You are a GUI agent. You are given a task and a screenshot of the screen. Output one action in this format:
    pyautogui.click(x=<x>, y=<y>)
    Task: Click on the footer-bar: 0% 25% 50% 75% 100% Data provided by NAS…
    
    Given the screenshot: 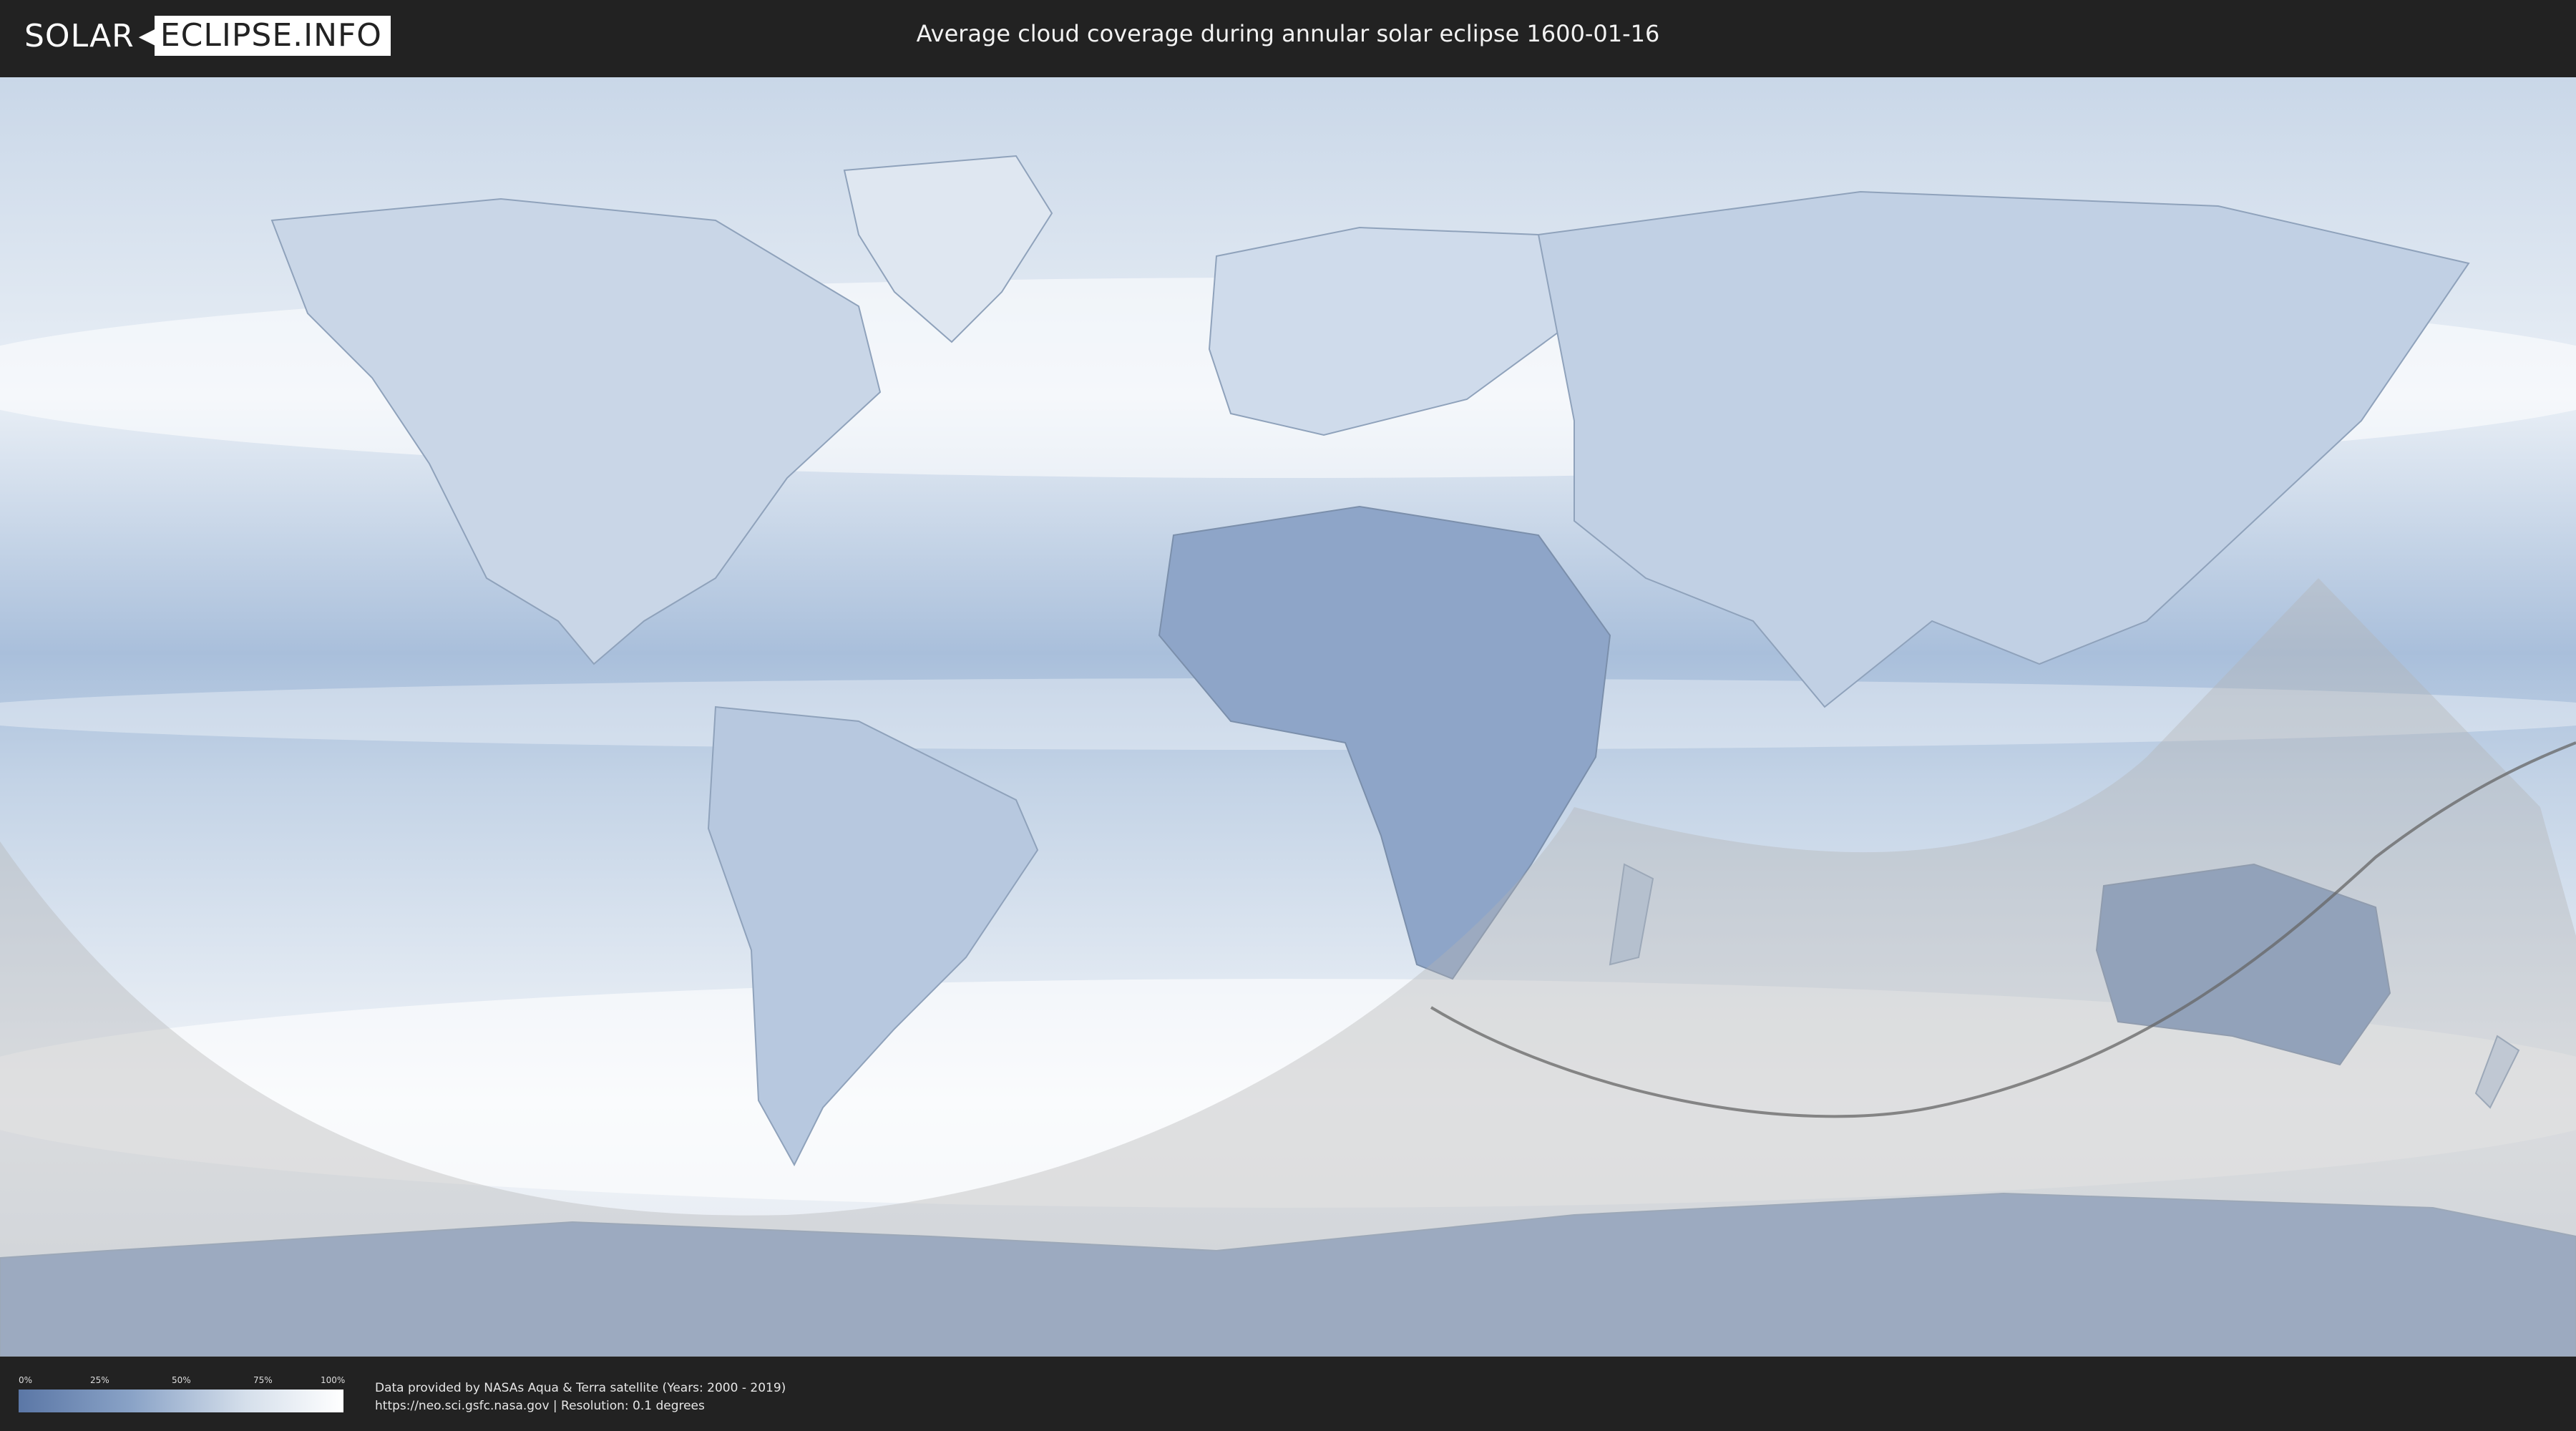 What is the action you would take?
    pyautogui.click(x=1288, y=1395)
    